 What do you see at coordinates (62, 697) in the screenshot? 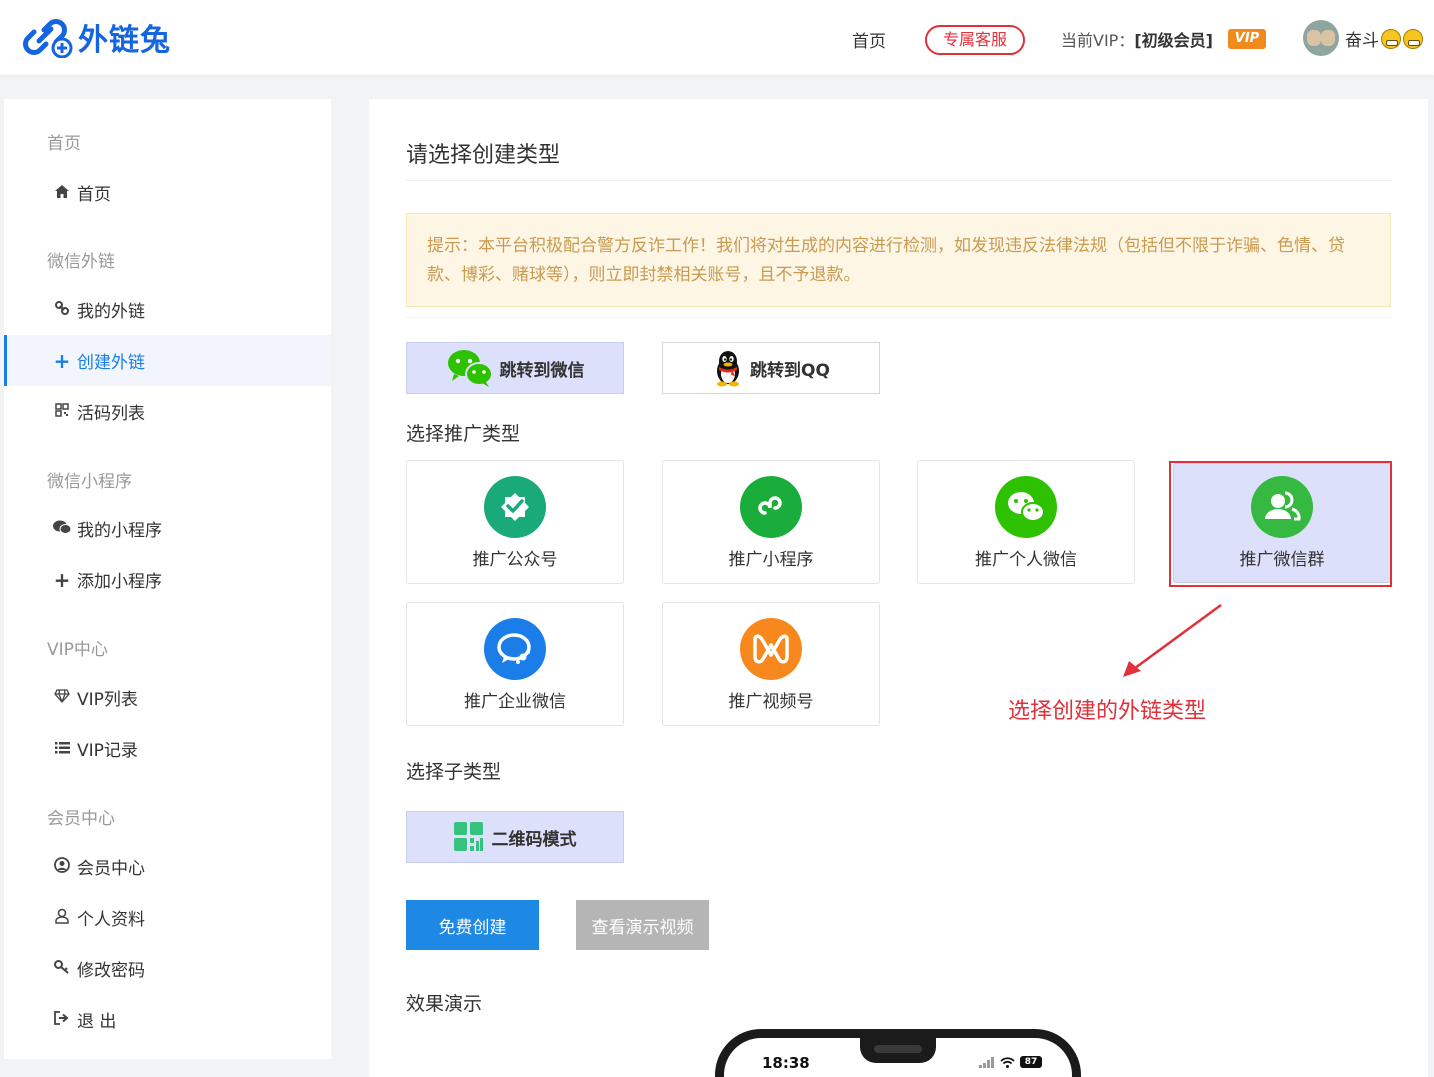
I see `diamond-icon` at bounding box center [62, 697].